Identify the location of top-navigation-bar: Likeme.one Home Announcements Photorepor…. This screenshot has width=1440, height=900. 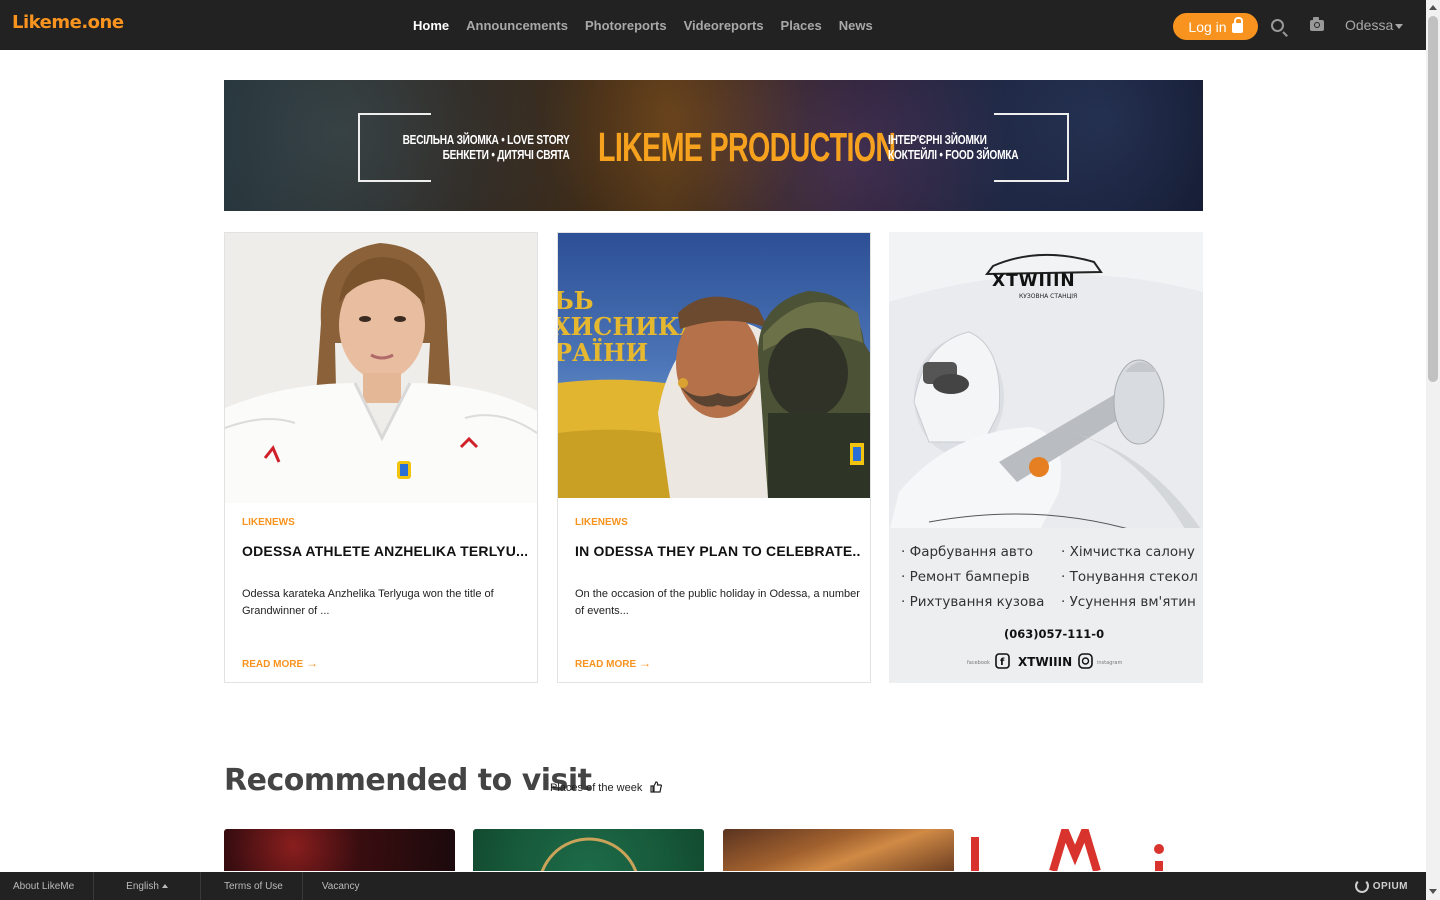
(713, 25).